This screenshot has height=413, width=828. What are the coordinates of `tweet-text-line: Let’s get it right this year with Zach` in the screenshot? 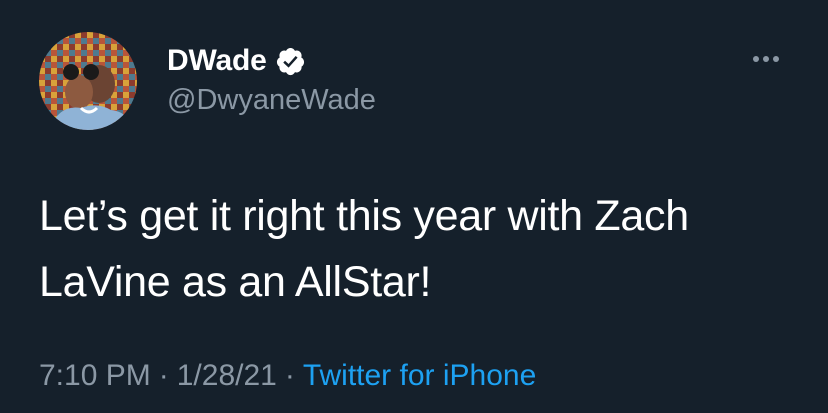 It's located at (364, 216).